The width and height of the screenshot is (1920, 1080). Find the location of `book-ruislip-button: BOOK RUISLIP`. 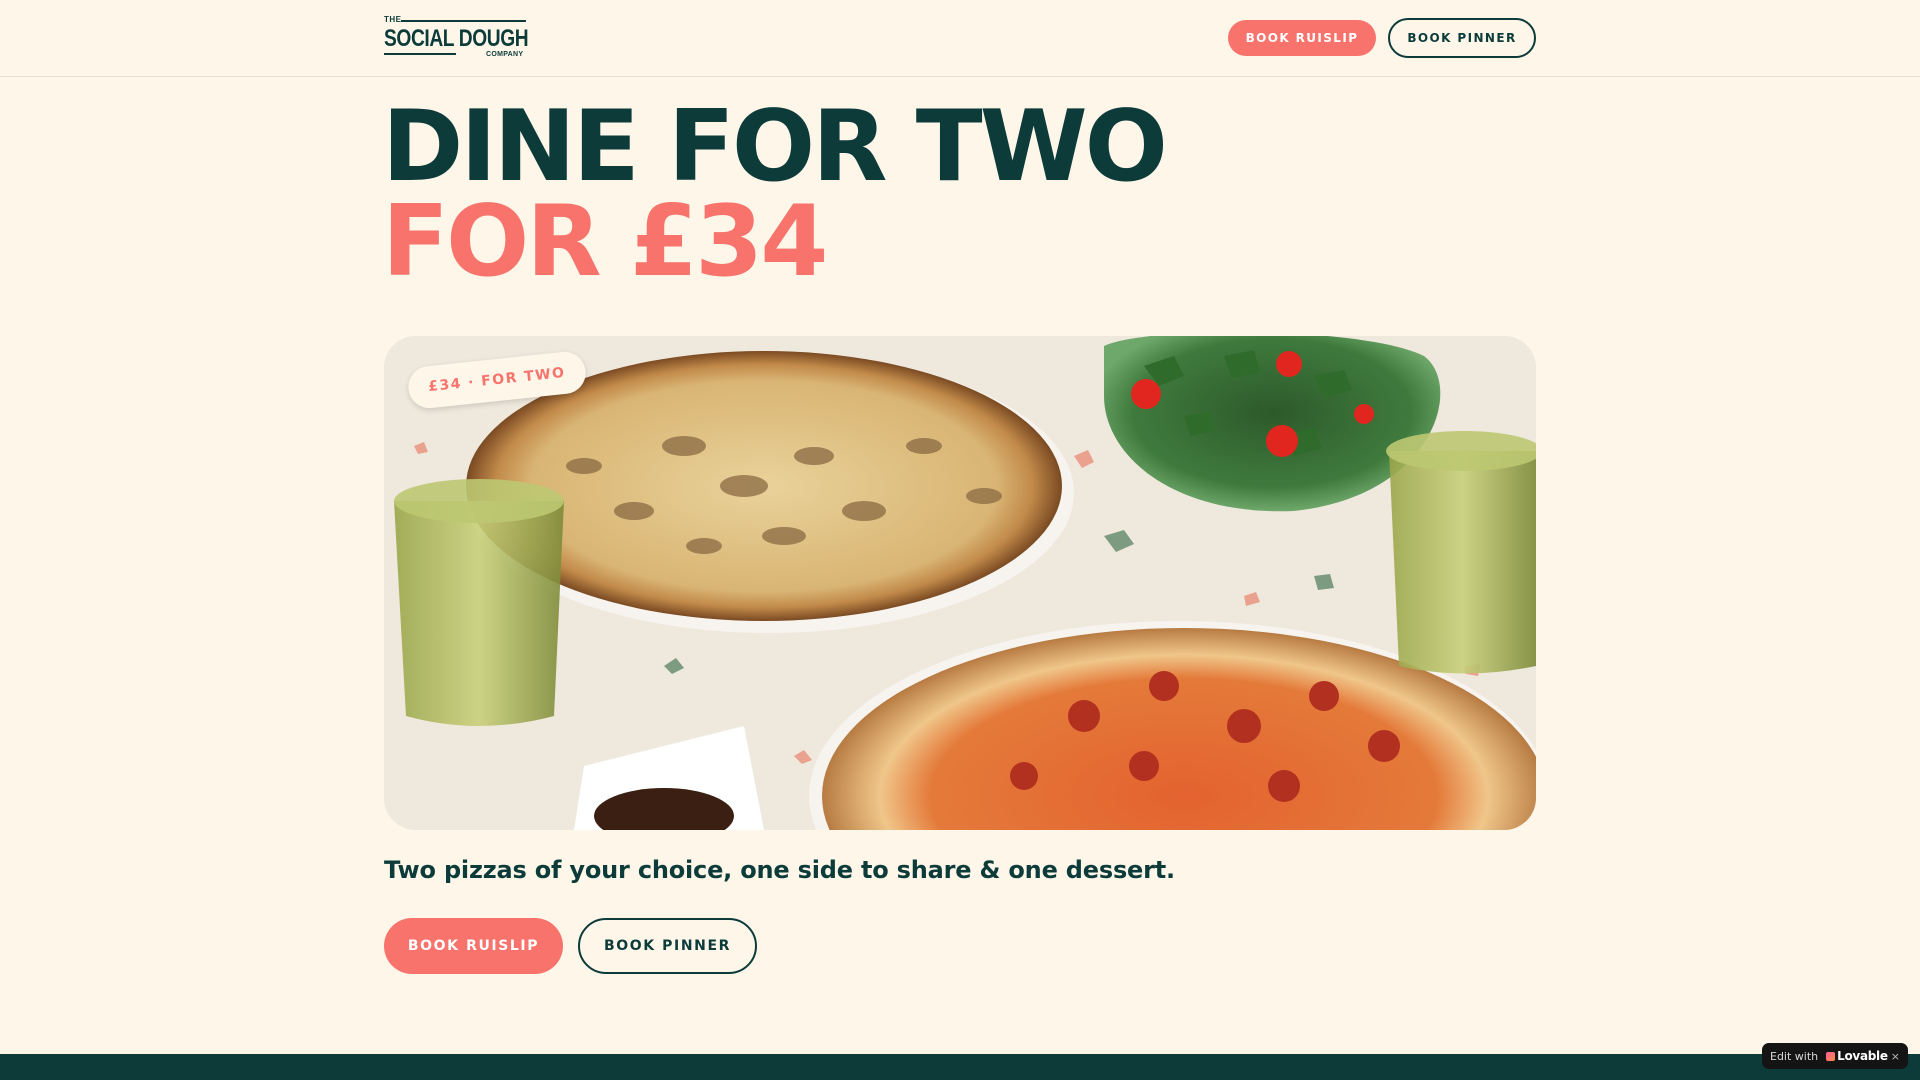

book-ruislip-button: BOOK RUISLIP is located at coordinates (473, 946).